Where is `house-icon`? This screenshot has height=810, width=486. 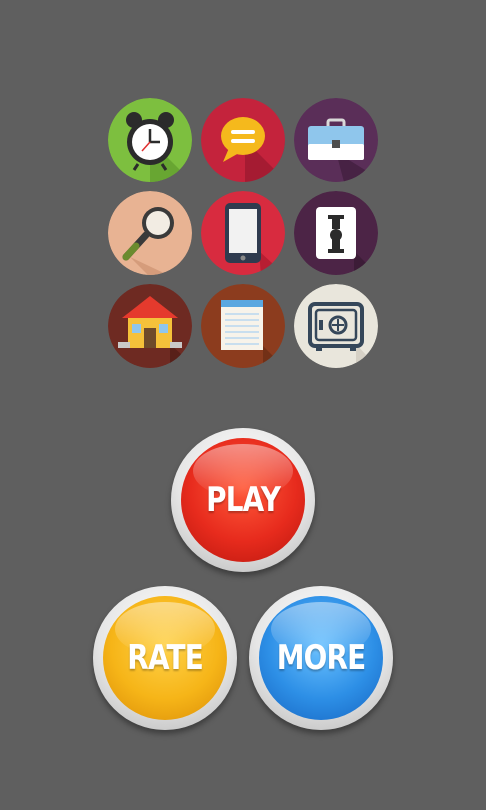 house-icon is located at coordinates (150, 326).